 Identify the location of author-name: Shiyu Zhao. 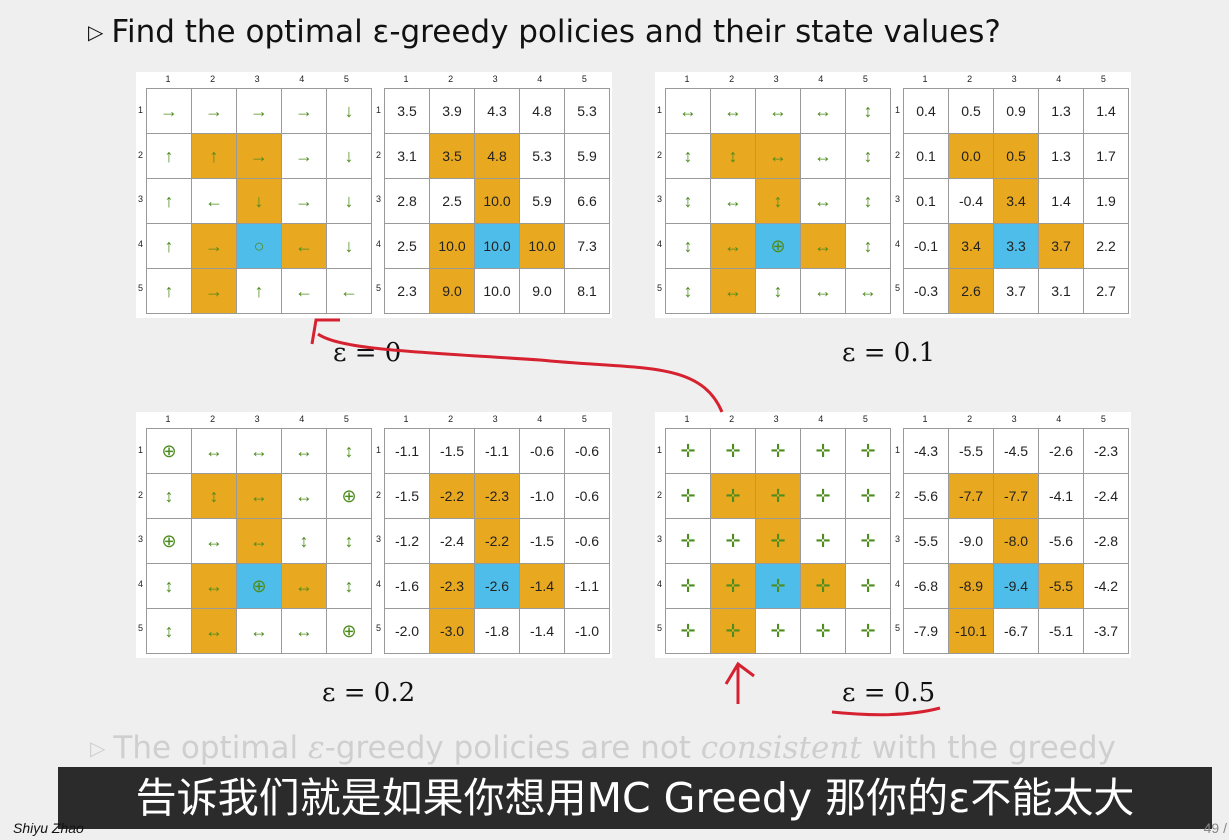
(48, 828).